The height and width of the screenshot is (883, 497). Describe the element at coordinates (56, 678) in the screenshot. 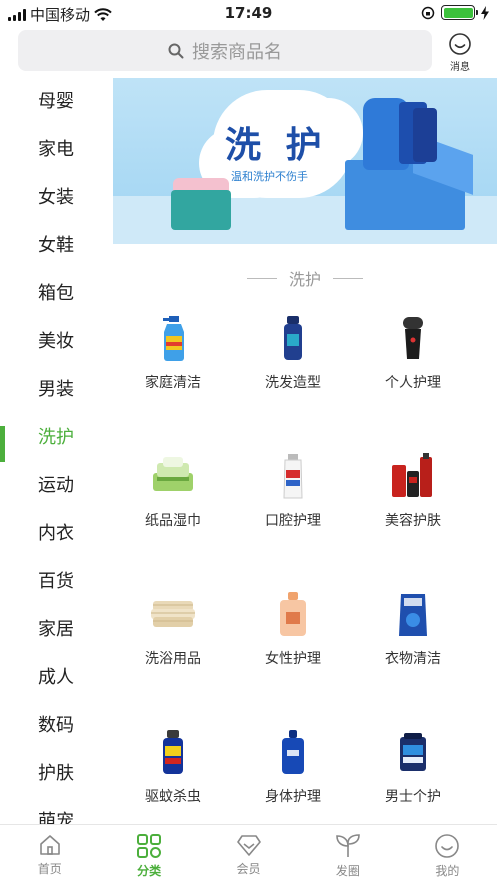

I see `sidebar-item: 成人` at that location.